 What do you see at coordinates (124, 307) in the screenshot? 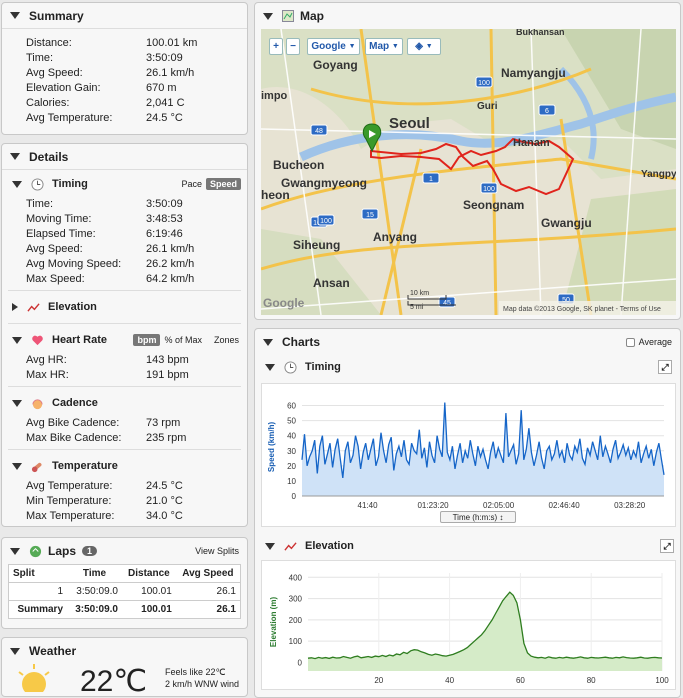
I see `elevation-section-header: Elevation` at bounding box center [124, 307].